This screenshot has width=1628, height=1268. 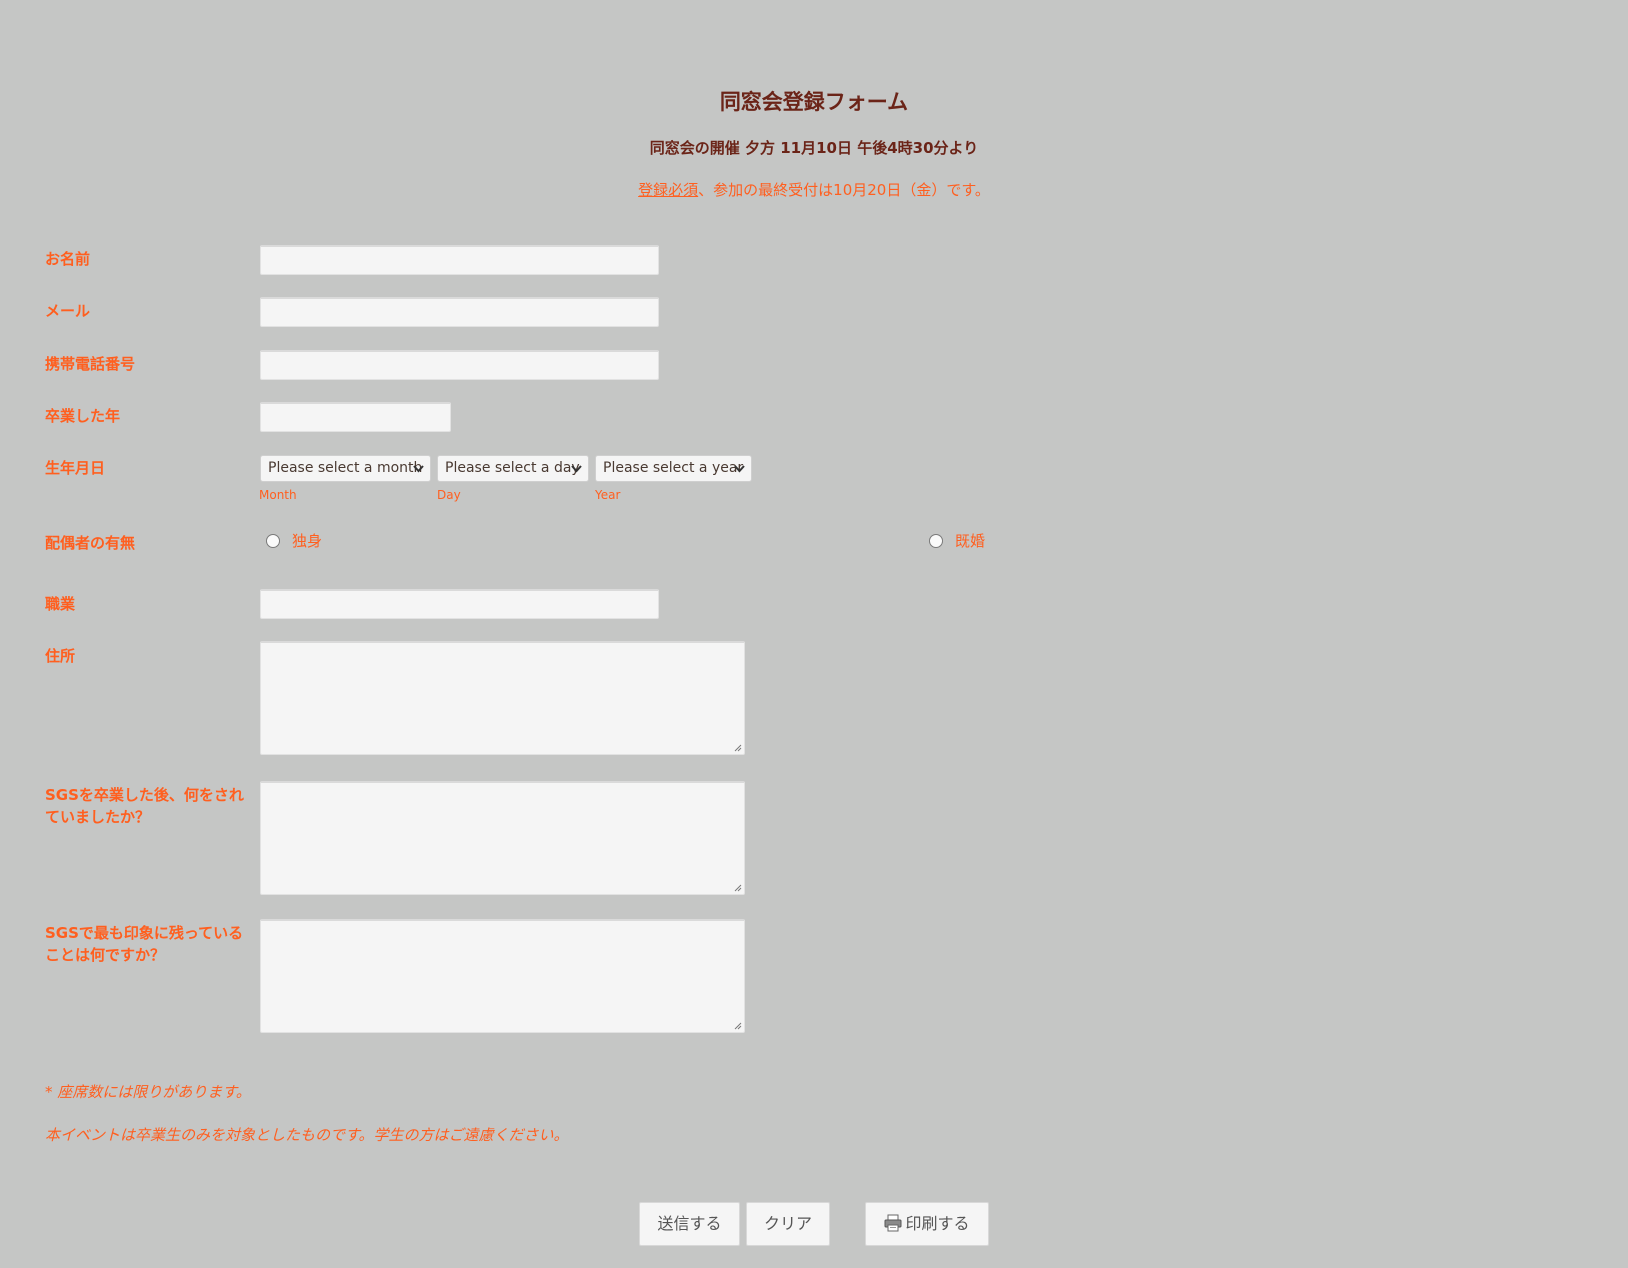 I want to click on occupation-input, so click(x=459, y=604).